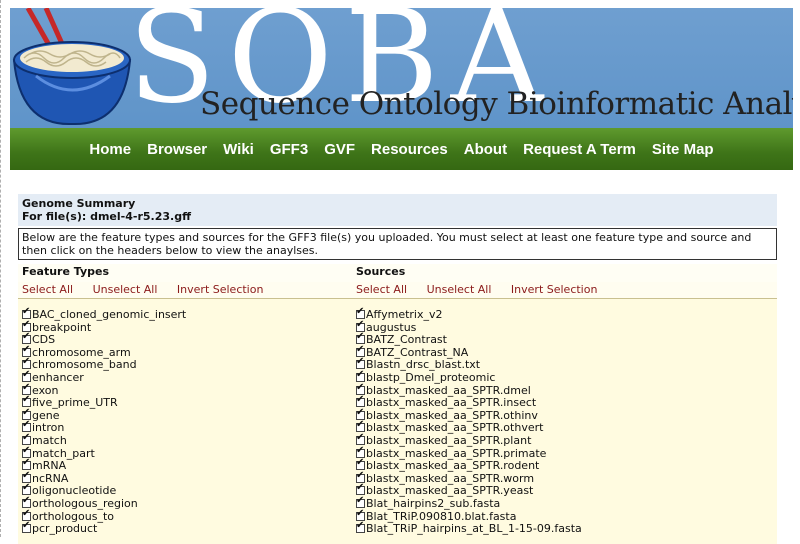 This screenshot has height=544, width=800. I want to click on feature-type-label: orthologous_to, so click(73, 516).